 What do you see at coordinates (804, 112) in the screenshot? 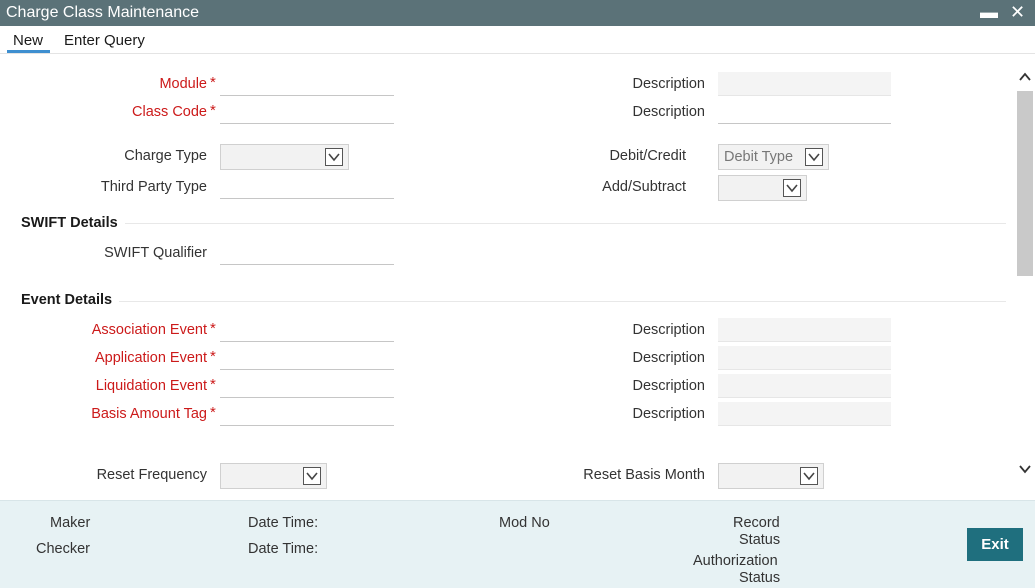
I see `class-code-description-input` at bounding box center [804, 112].